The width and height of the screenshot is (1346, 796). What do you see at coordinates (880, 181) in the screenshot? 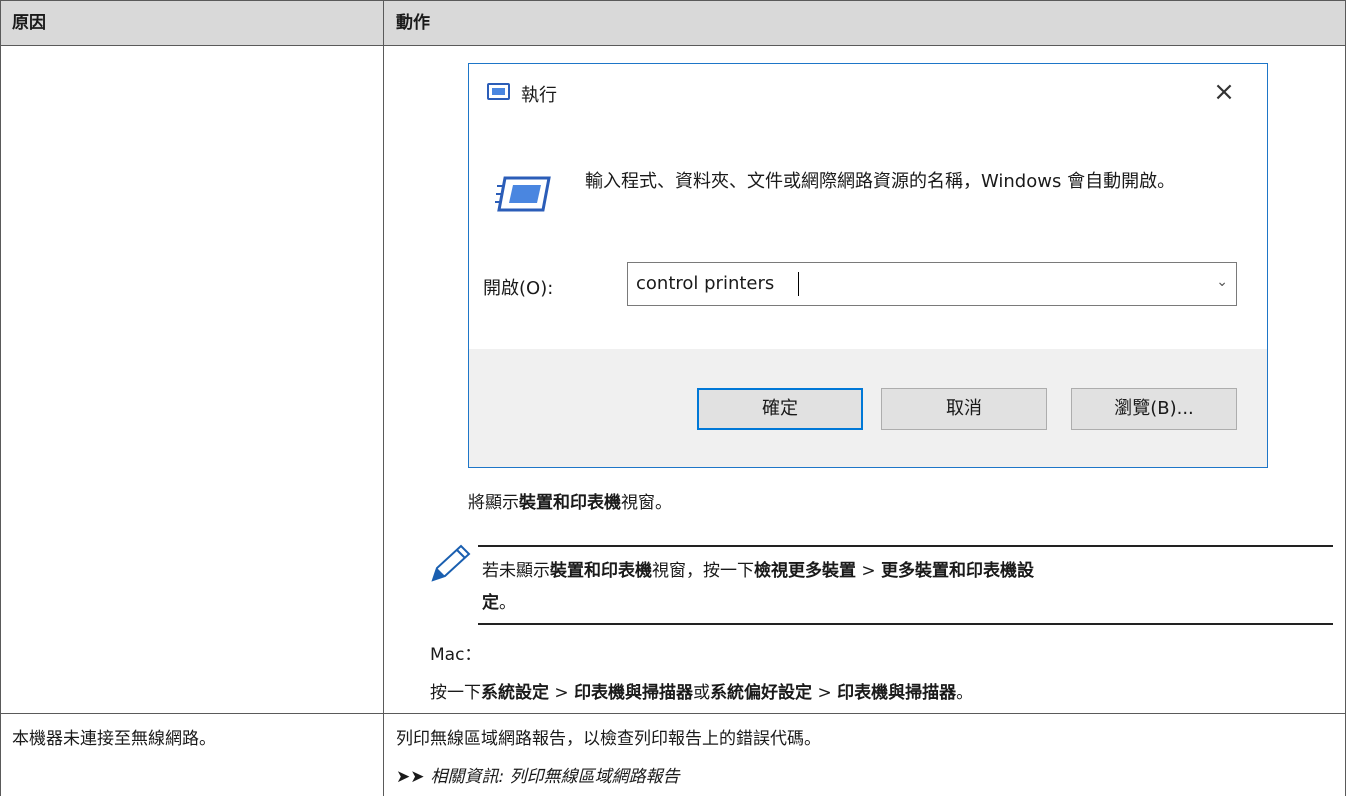
I see `dialog-message: 輸入程式、資料夾、文件或網際網路資源的名稱，Windows 會自動開啟。` at bounding box center [880, 181].